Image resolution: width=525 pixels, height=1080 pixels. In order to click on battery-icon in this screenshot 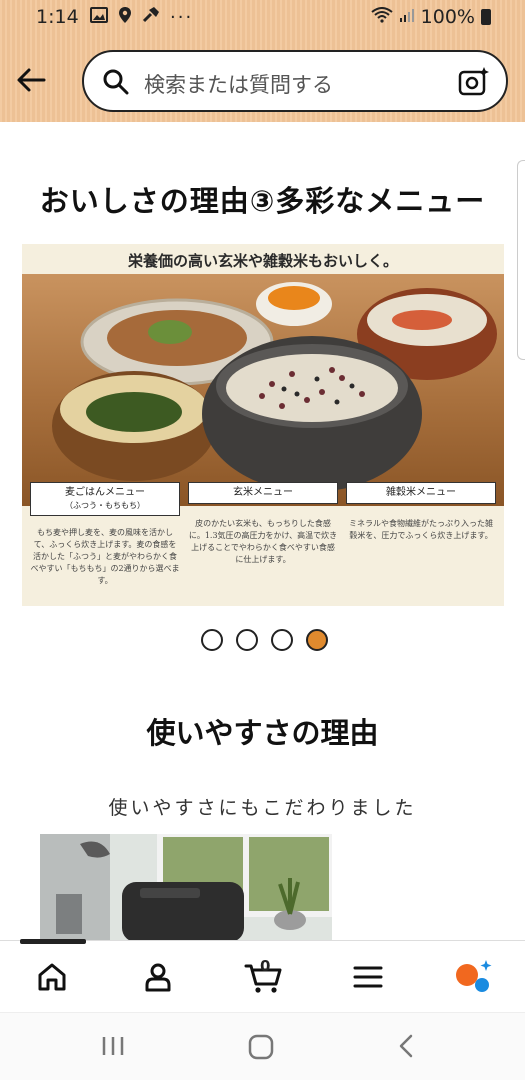, I will do `click(486, 17)`.